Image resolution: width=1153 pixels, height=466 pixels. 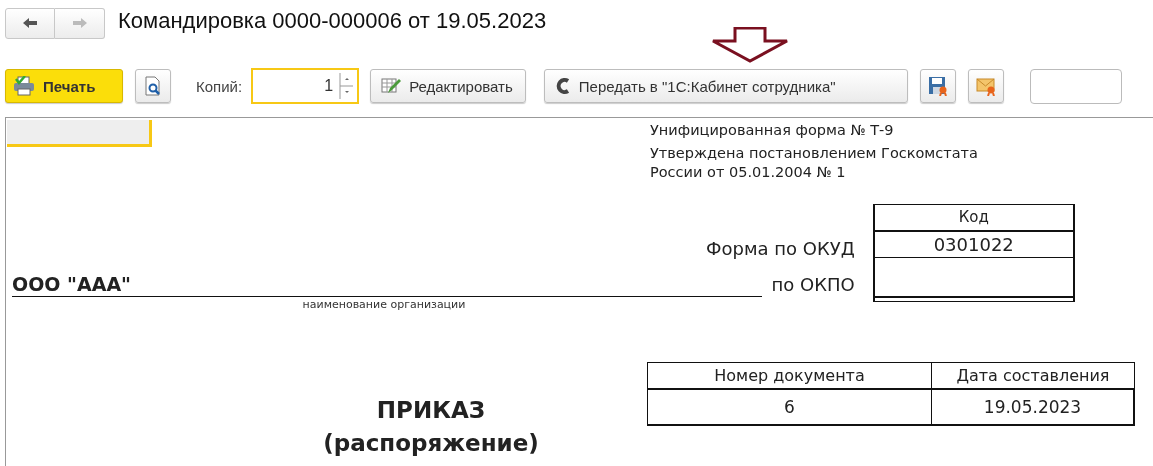 I want to click on c-logo-icon, so click(x=562, y=86).